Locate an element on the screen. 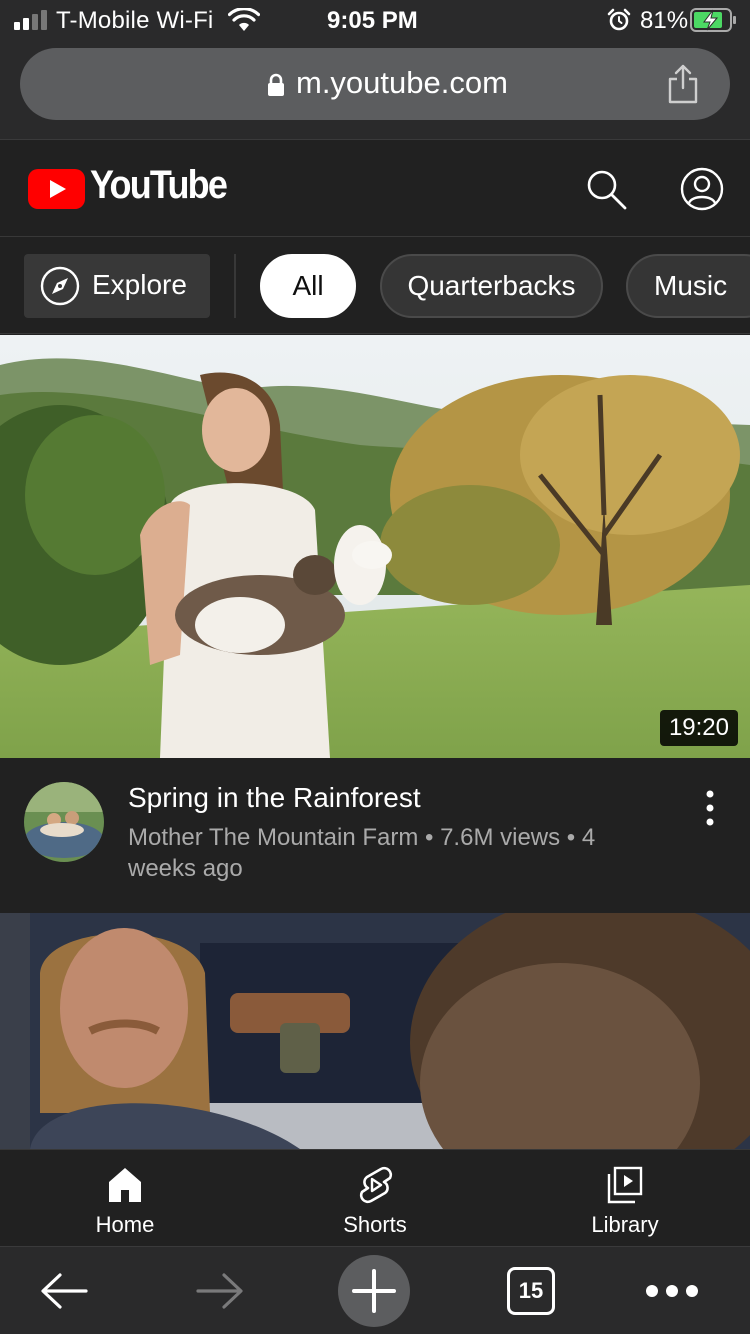  chip-music: Music is located at coordinates (688, 286).